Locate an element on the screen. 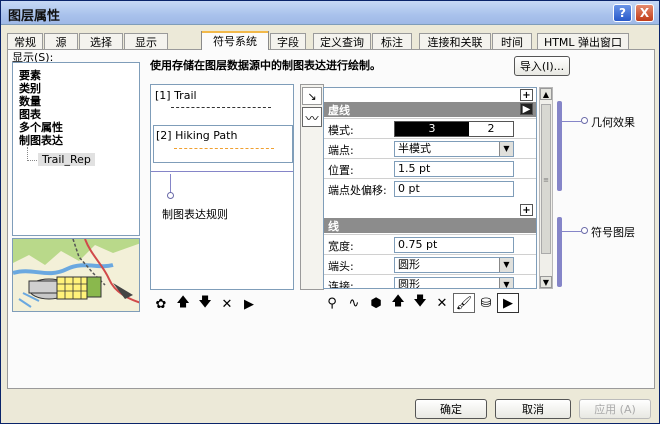 This screenshot has width=660, height=424. layer-move-down-icon: 🡇 is located at coordinates (420, 303).